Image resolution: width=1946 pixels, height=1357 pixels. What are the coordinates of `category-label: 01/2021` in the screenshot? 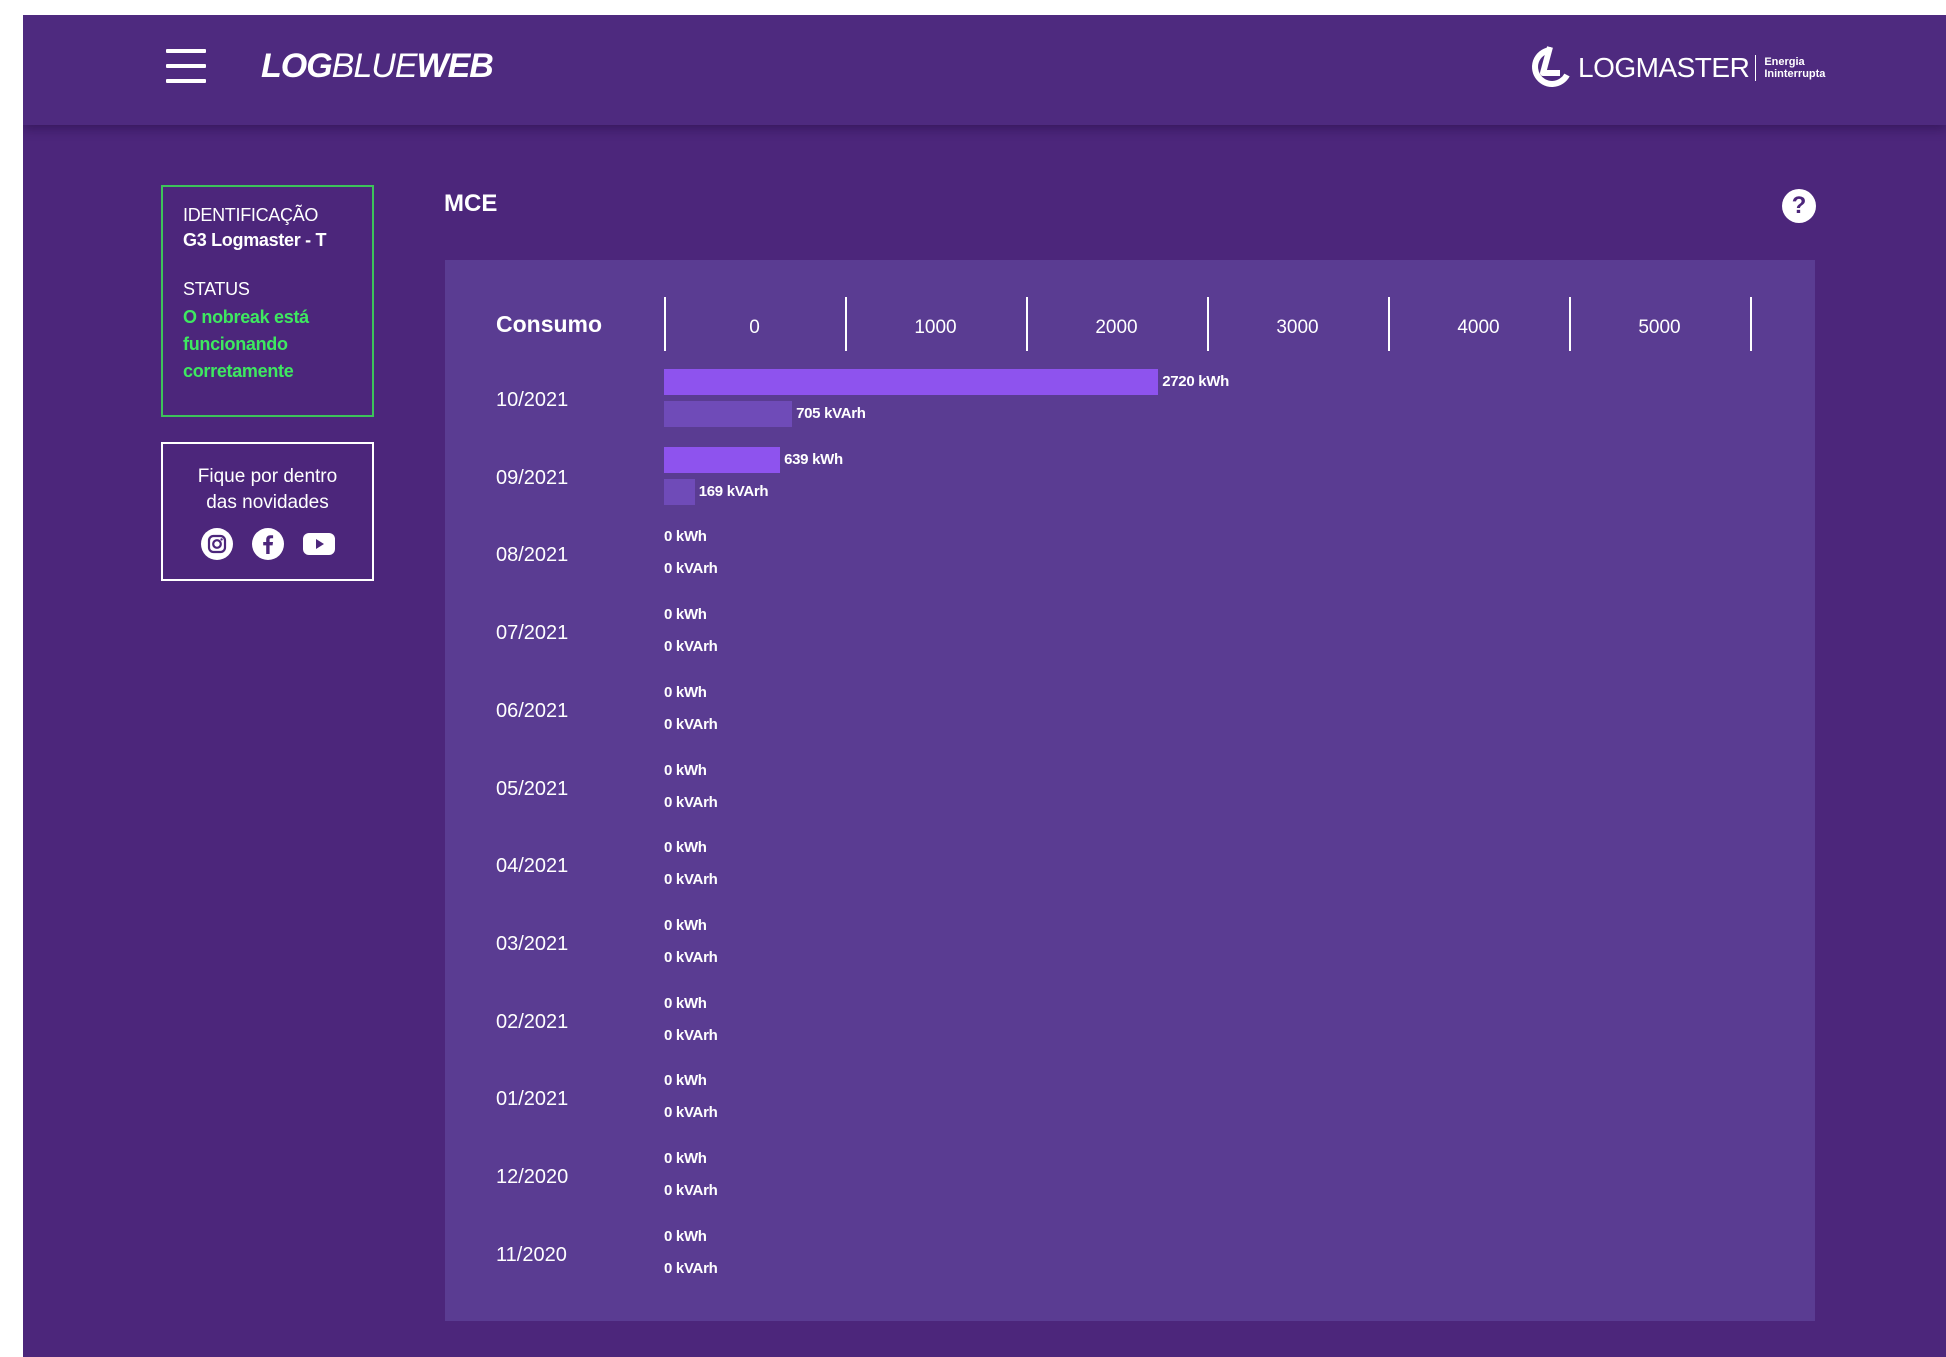 It's located at (532, 1099).